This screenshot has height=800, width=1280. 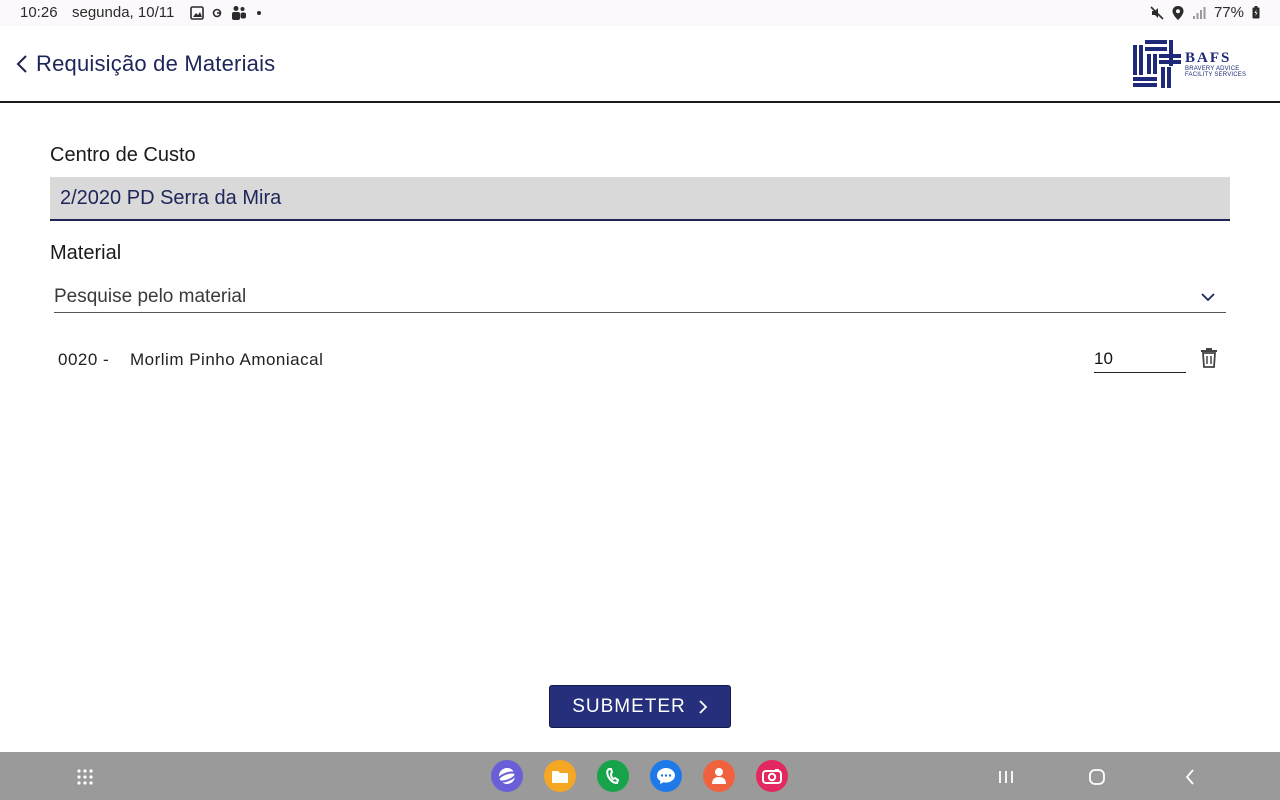 I want to click on back-arrow-icon, so click(x=1189, y=777).